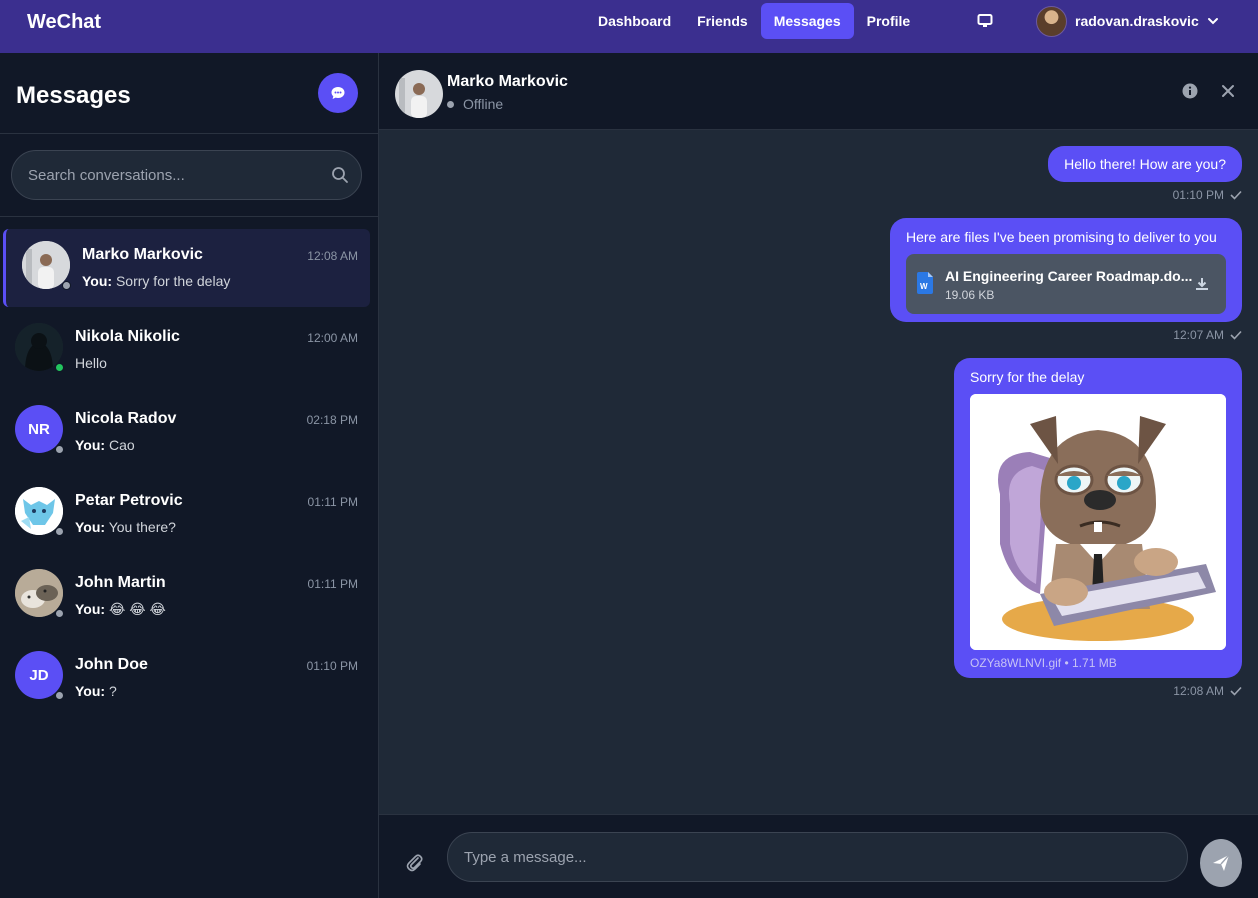 The image size is (1258, 898). I want to click on conversation-item: Petar Petrovic 01:11 PM You: You there?, so click(186, 514).